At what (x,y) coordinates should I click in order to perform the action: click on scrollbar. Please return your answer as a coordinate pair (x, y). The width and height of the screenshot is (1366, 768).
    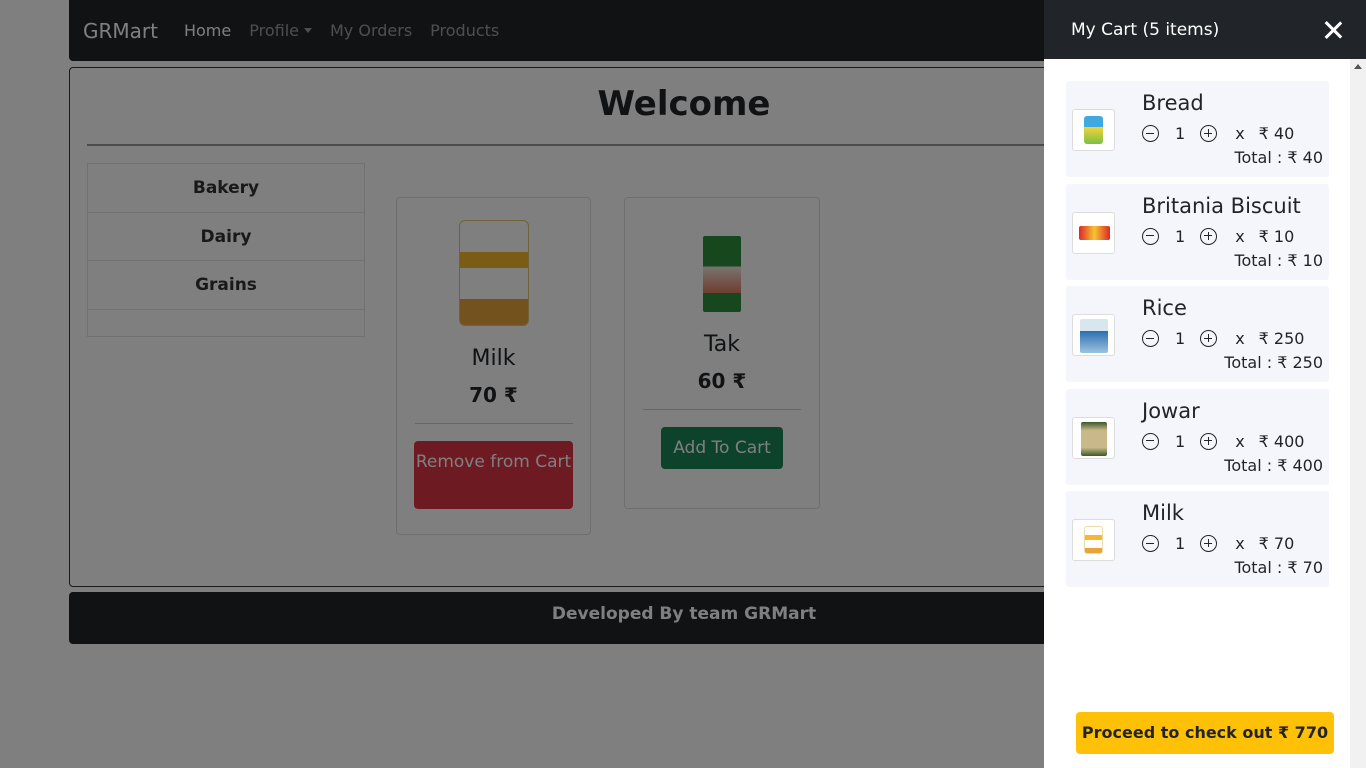
    Looking at the image, I should click on (1358, 413).